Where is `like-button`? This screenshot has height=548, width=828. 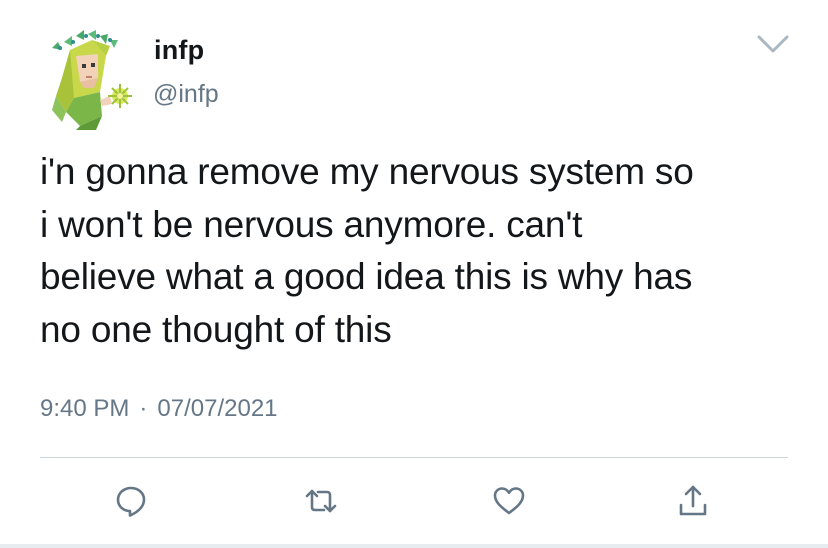
like-button is located at coordinates (509, 501).